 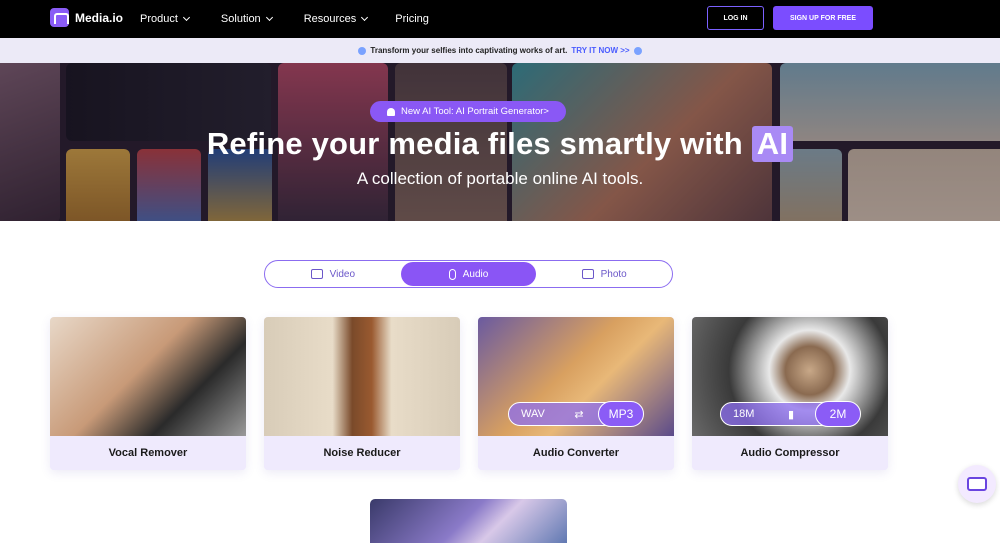 I want to click on media-io-logo-icon, so click(x=59, y=17).